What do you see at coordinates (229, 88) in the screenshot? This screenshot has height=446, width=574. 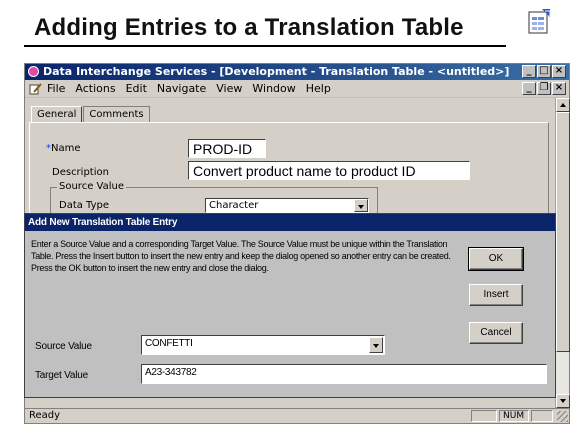 I see `menu-view: View` at bounding box center [229, 88].